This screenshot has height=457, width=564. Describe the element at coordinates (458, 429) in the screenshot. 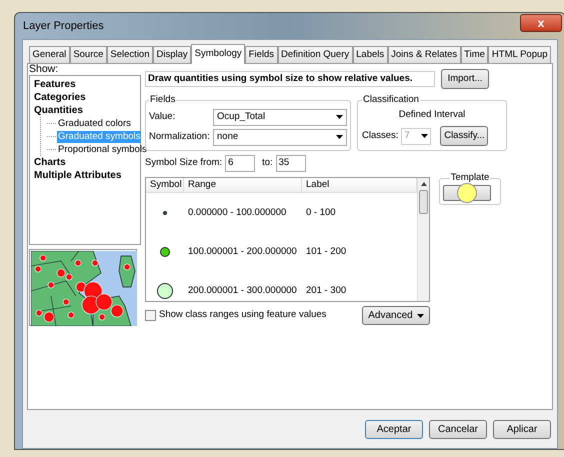

I see `dialog-button: Cancelar` at that location.